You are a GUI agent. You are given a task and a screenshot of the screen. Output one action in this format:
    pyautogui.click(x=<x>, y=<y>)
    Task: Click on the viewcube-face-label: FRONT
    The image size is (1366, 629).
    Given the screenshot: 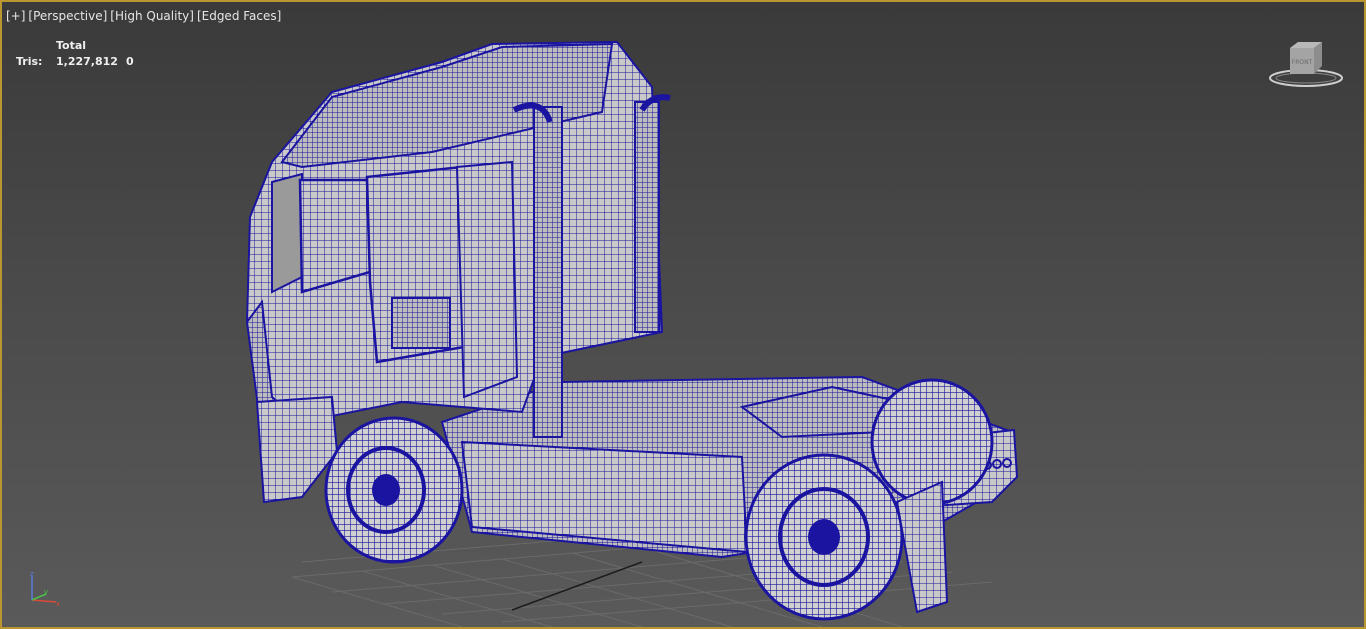 What is the action you would take?
    pyautogui.click(x=1302, y=62)
    